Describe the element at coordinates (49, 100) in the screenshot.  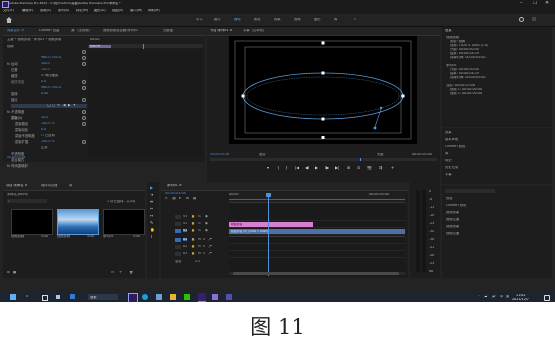
I see `row-anti-flicker: 防闪烁滤镜0.00` at that location.